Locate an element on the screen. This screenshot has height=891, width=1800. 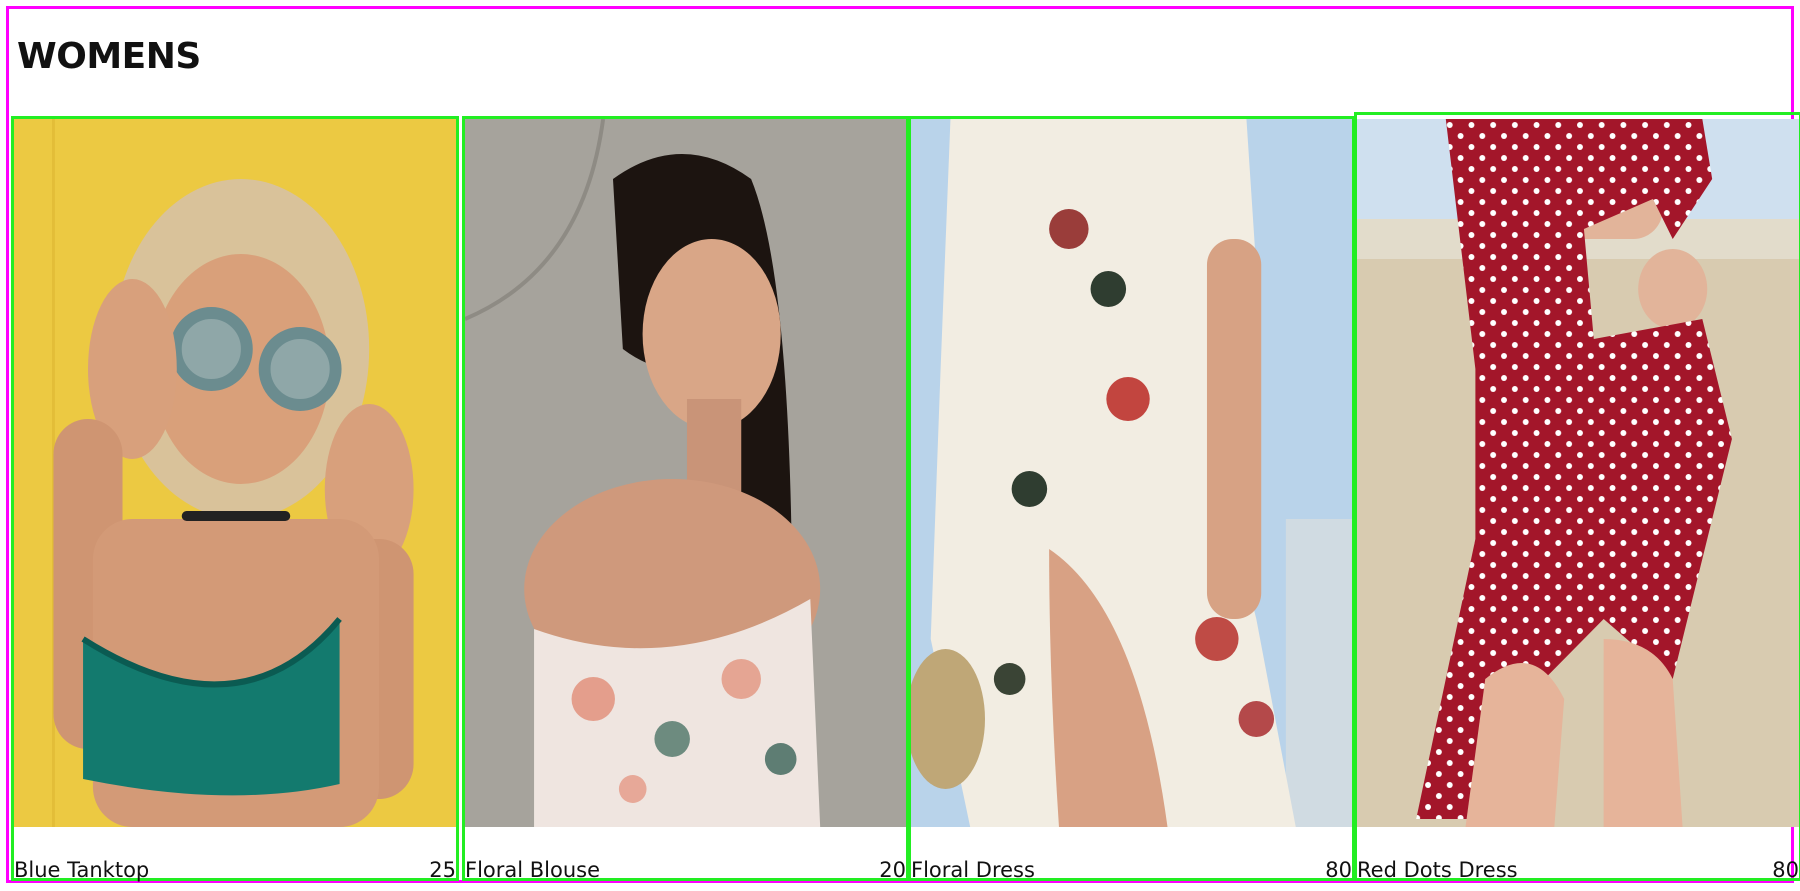
product-price: 25 is located at coordinates (442, 870).